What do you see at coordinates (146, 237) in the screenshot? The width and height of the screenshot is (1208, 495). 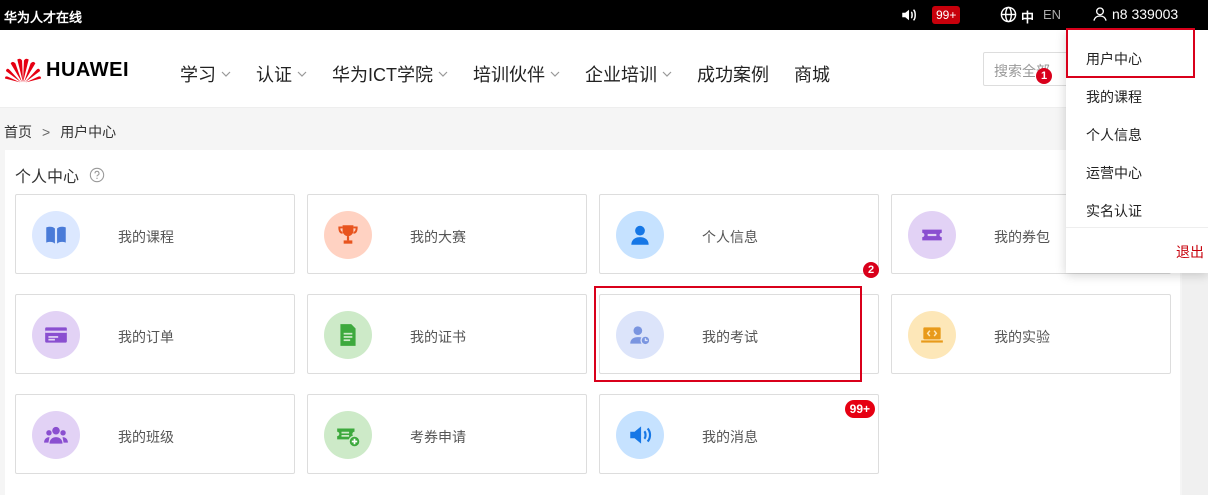 I see `card-label: 我的课程` at bounding box center [146, 237].